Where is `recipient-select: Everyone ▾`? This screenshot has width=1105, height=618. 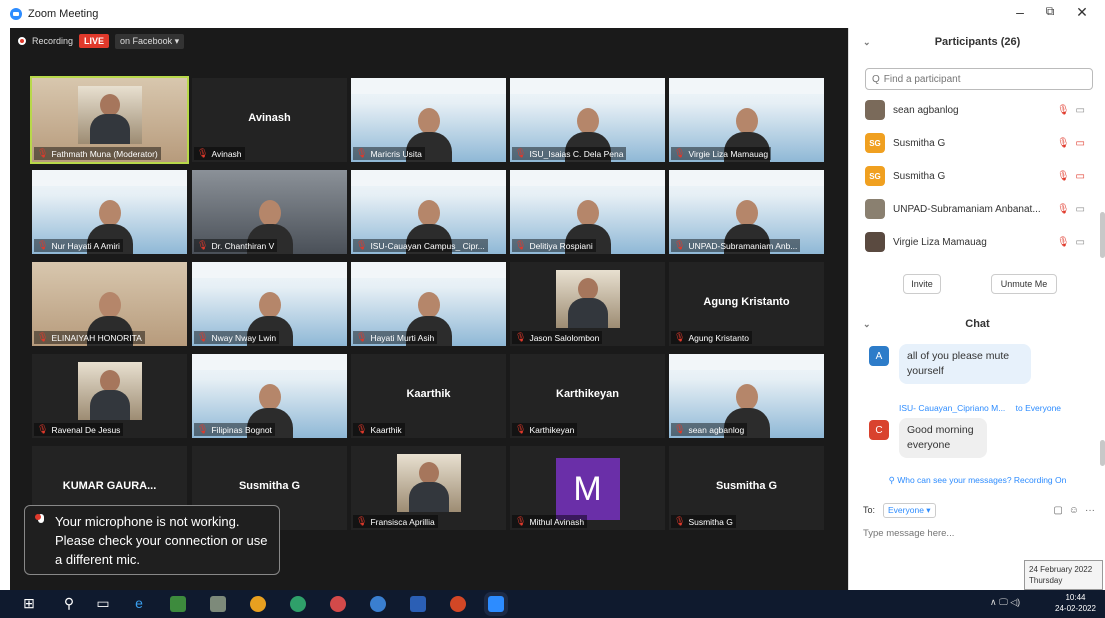
recipient-select: Everyone ▾ is located at coordinates (909, 510).